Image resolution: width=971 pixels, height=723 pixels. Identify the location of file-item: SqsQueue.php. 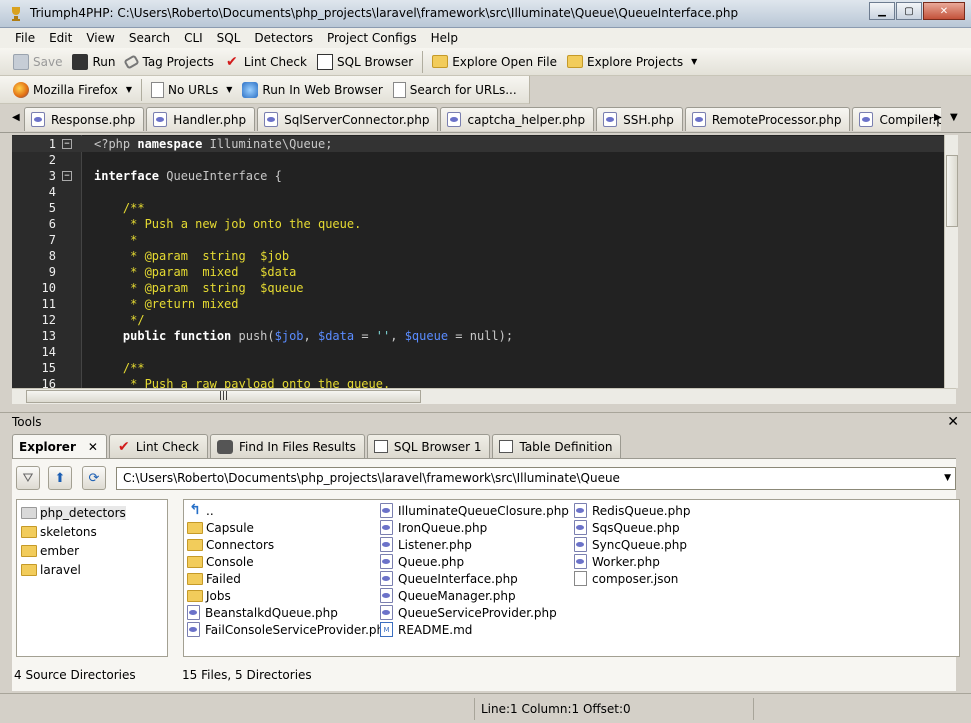
(627, 527).